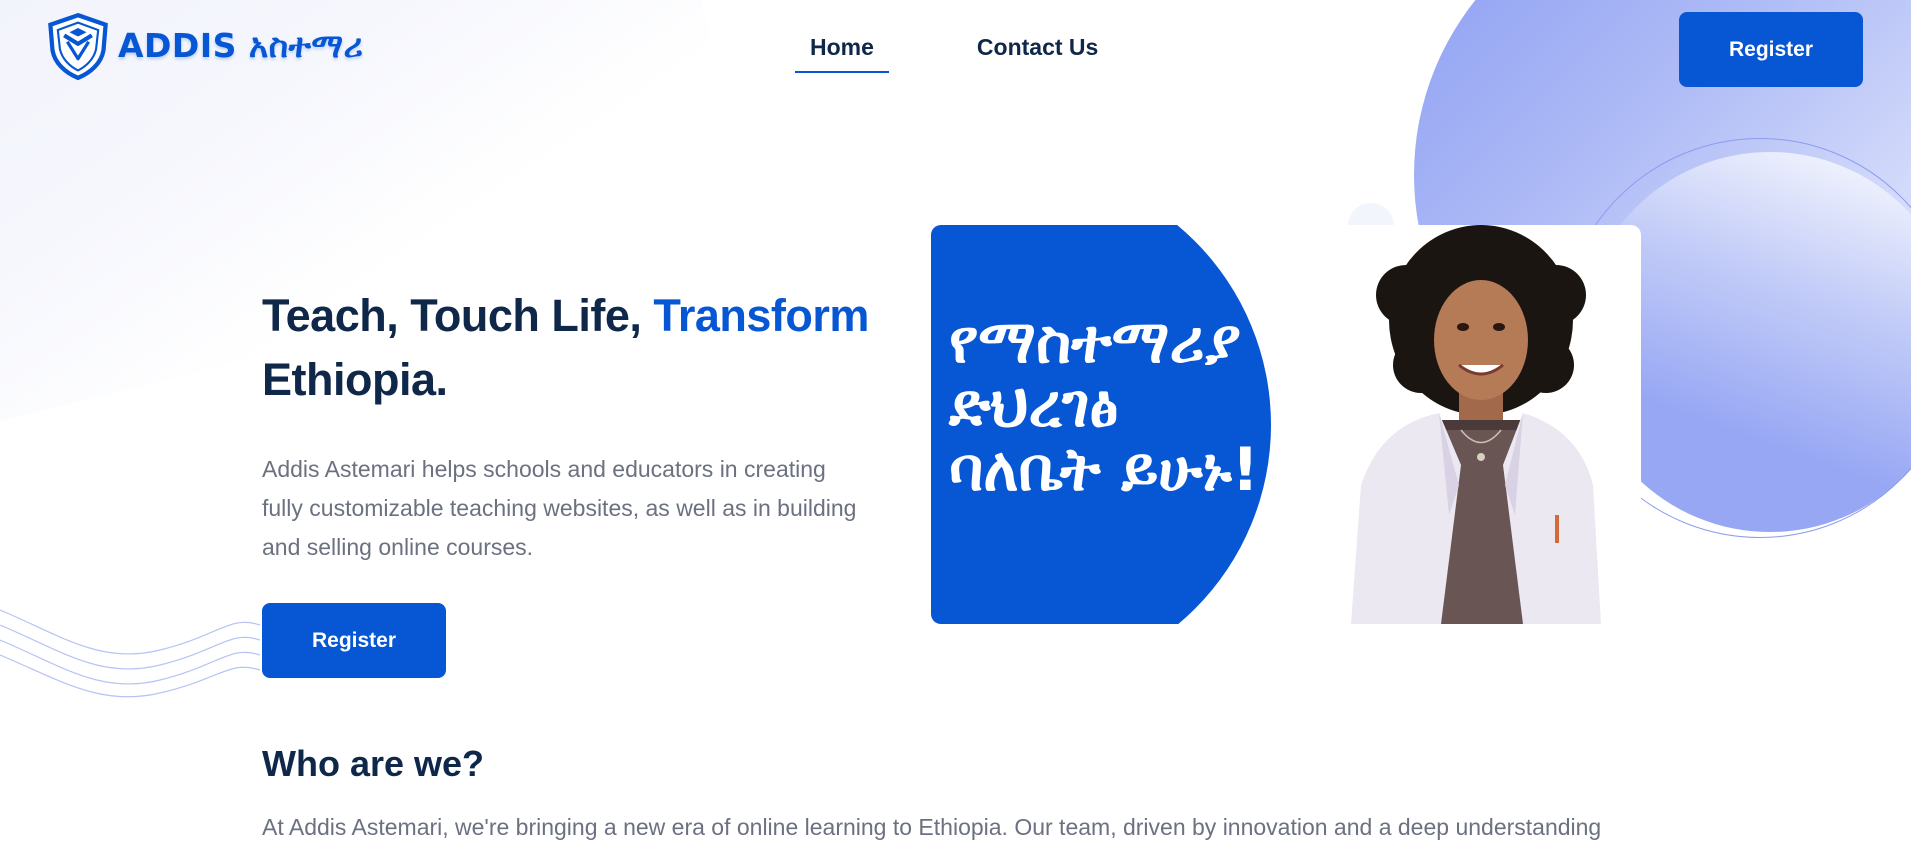  Describe the element at coordinates (1476, 424) in the screenshot. I see `educator-photo` at that location.